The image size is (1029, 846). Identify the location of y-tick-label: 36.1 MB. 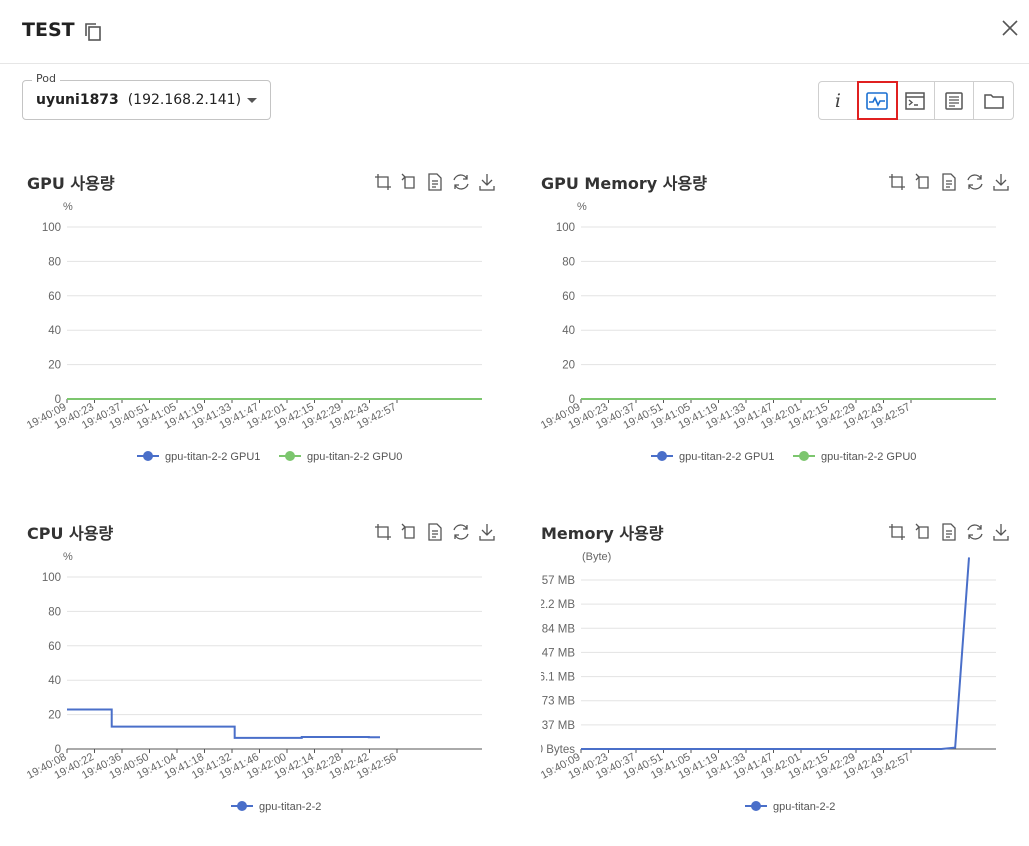
(558, 678).